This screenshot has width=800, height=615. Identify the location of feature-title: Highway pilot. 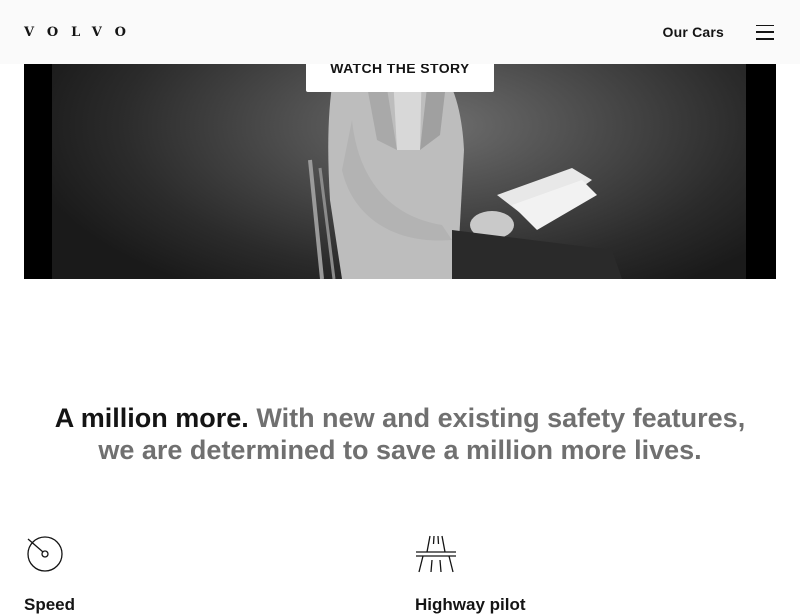
(470, 604).